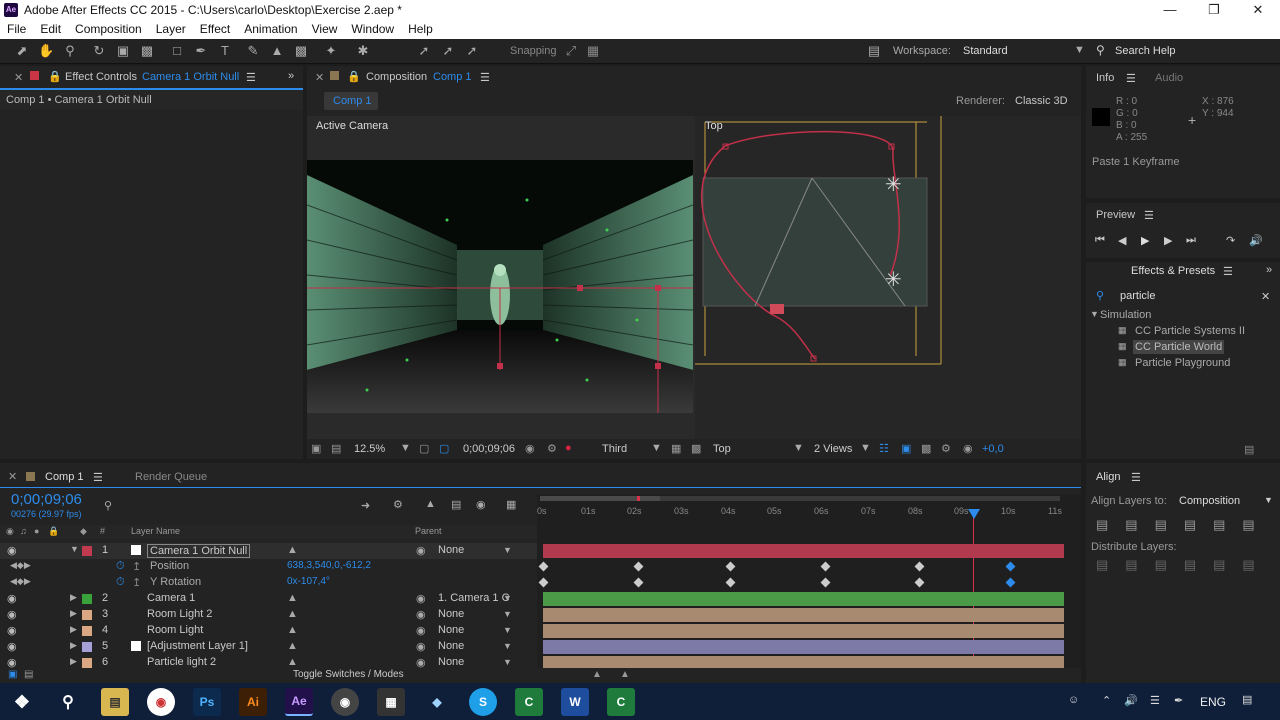  I want to click on info-tab: Info, so click(1105, 78).